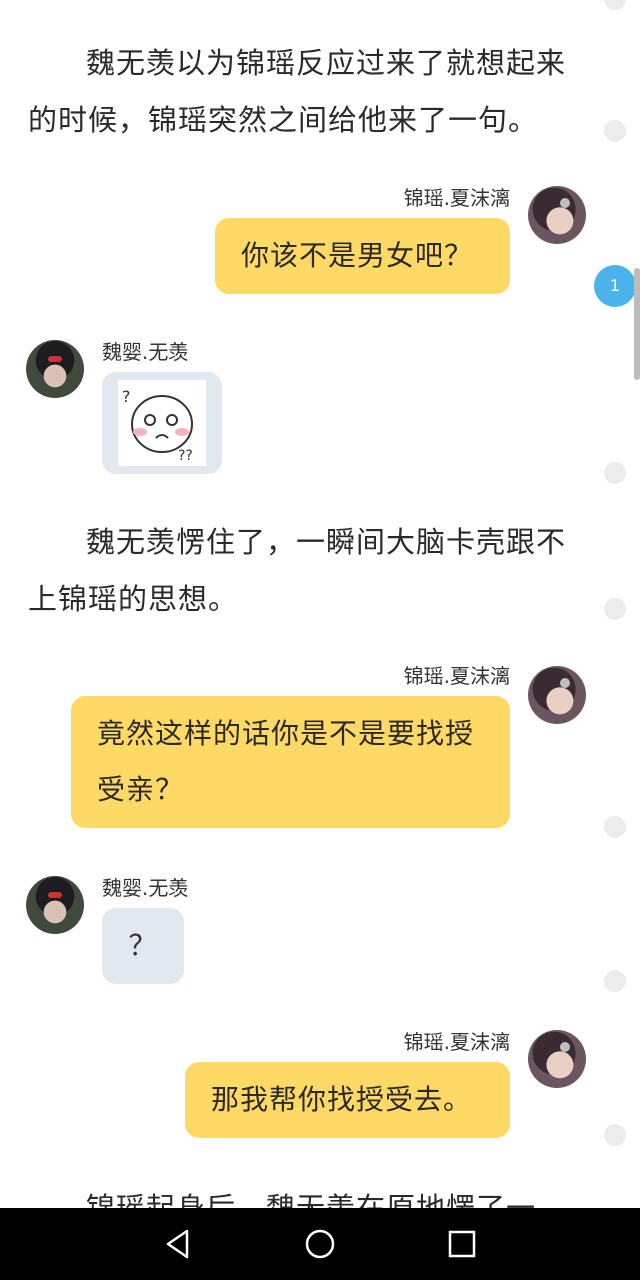 This screenshot has height=1280, width=640. What do you see at coordinates (311, 1199) in the screenshot?
I see `story-paragraph: 锦瑶起身后，魏无羡在原地愣了一` at bounding box center [311, 1199].